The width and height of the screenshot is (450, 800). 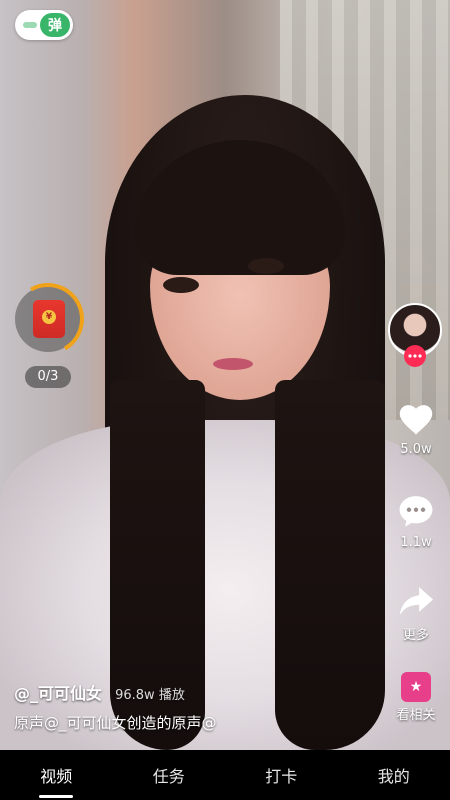 I want to click on star-icon: ★, so click(x=416, y=687).